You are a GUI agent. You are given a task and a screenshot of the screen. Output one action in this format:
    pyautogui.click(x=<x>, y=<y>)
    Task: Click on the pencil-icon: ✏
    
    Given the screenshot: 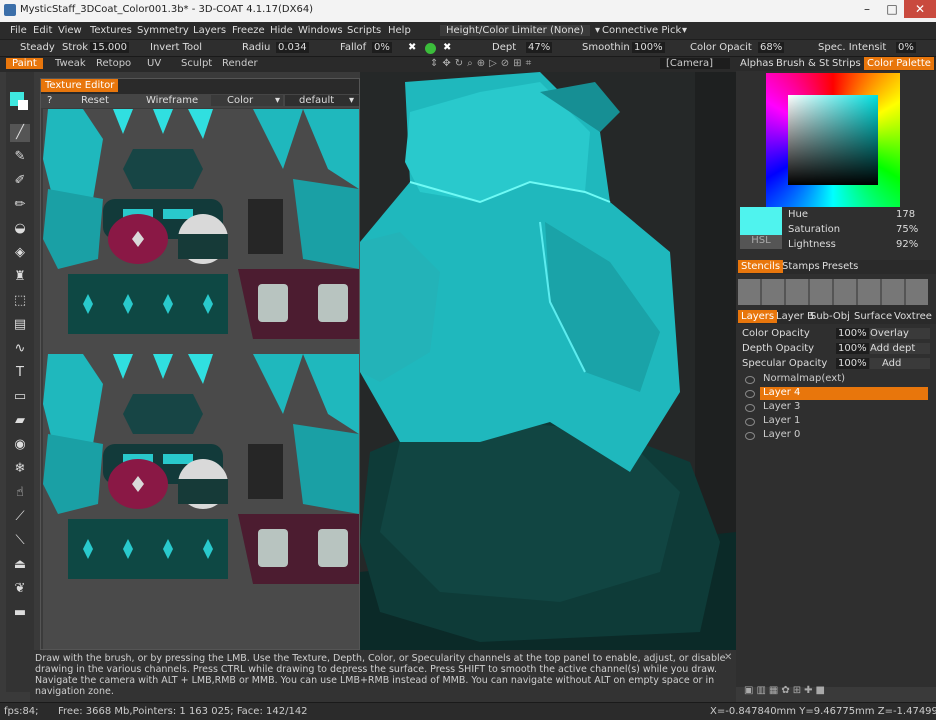 What is the action you would take?
    pyautogui.click(x=20, y=205)
    